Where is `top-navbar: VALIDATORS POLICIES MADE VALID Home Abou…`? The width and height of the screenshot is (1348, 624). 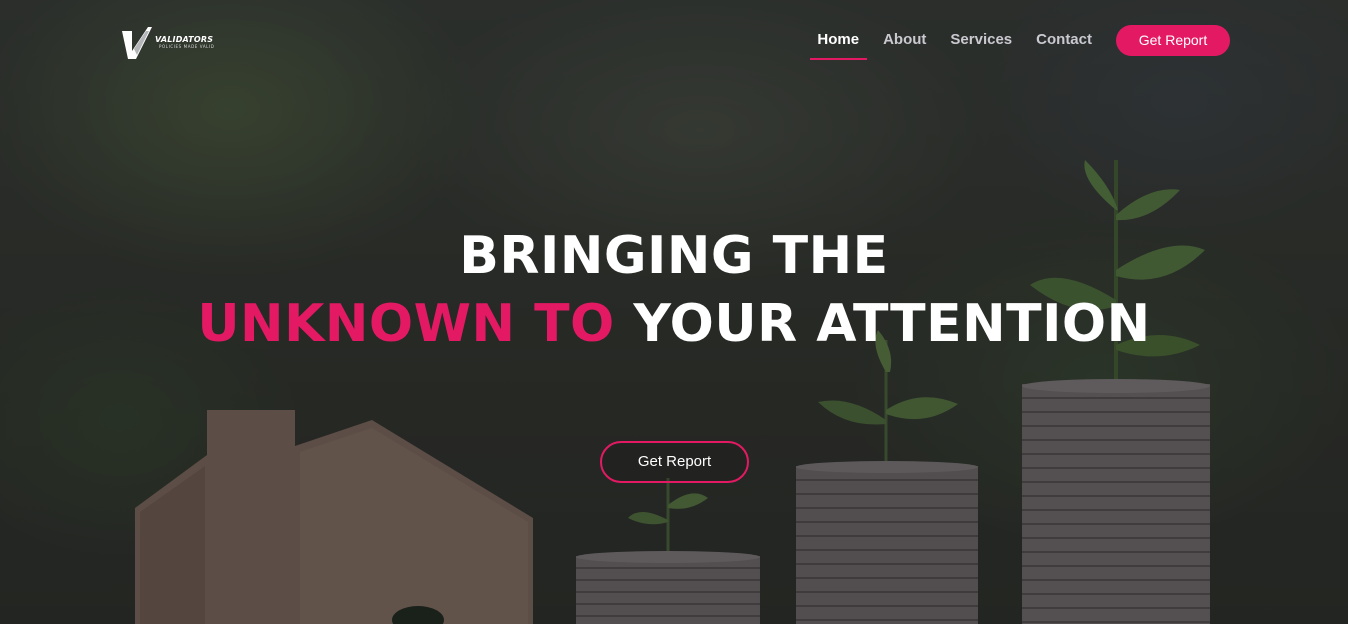
top-navbar: VALIDATORS POLICIES MADE VALID Home Abou… is located at coordinates (674, 40).